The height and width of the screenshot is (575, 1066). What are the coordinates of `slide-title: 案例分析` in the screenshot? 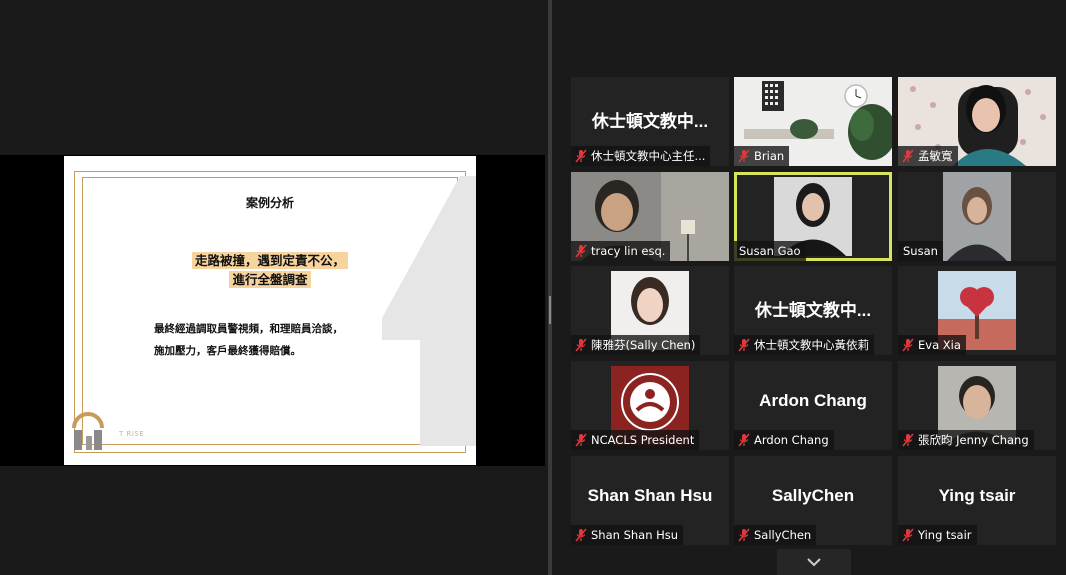 It's located at (269, 203).